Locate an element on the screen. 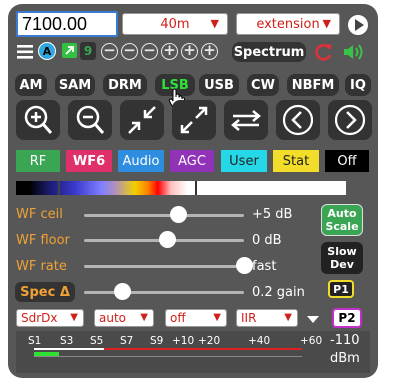 The width and height of the screenshot is (402, 383). step-left-button is located at coordinates (298, 120).